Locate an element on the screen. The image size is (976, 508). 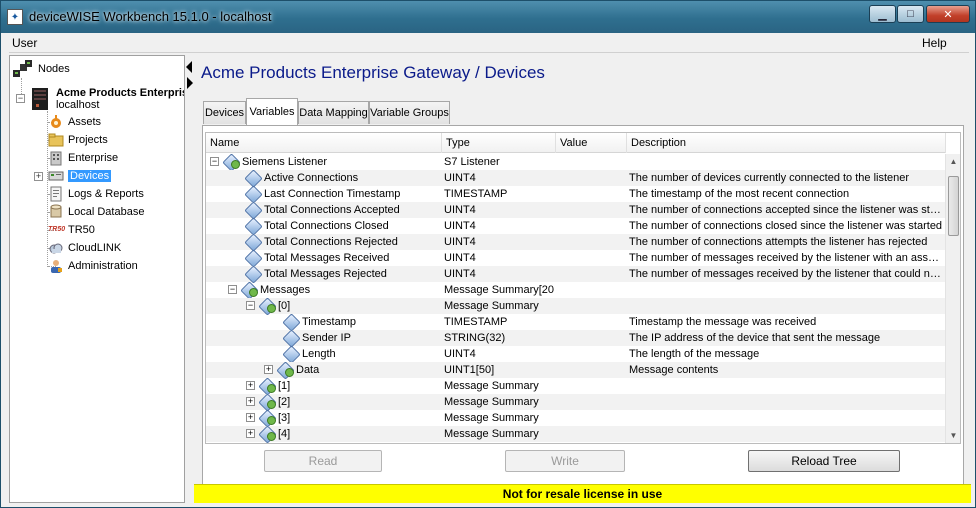
sidebar-item-tr50: TR50 TR50 is located at coordinates (71, 230).